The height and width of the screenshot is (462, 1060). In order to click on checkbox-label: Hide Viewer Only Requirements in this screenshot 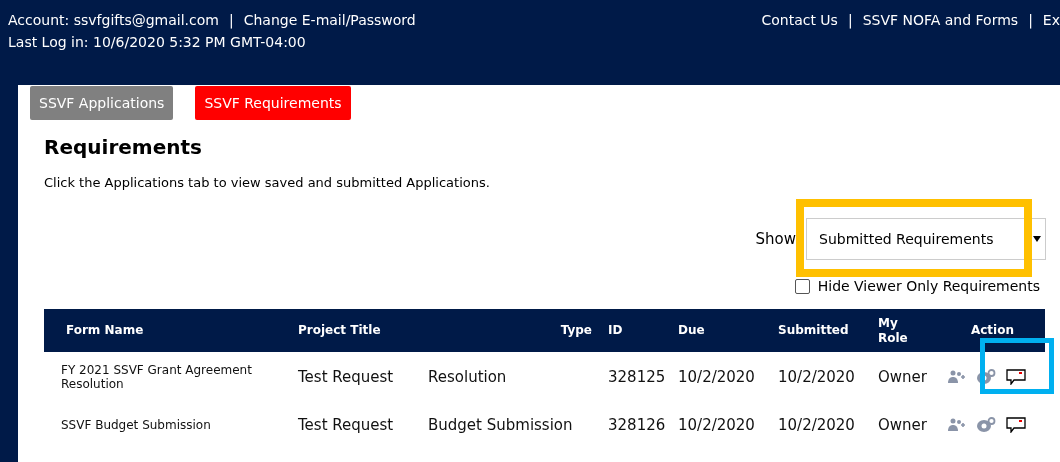, I will do `click(928, 286)`.